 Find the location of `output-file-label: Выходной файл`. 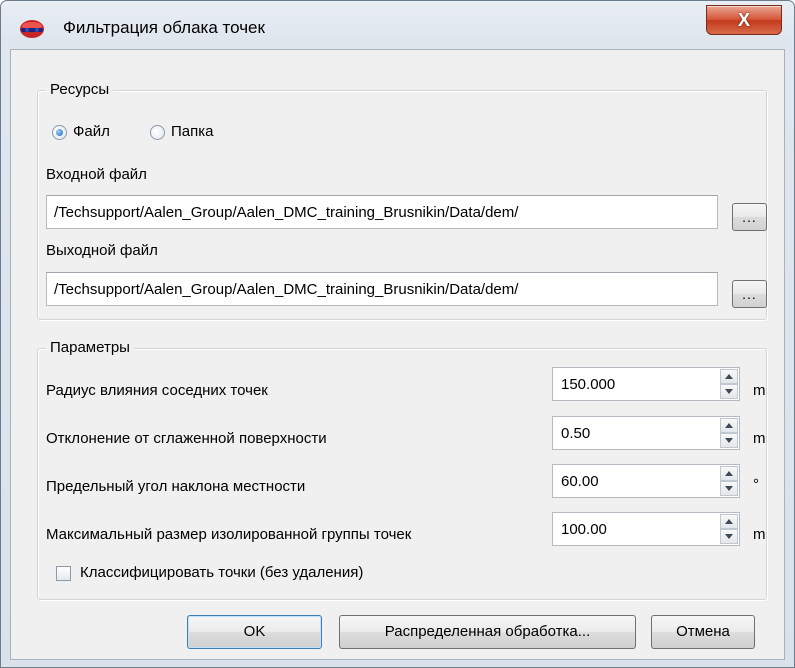

output-file-label: Выходной файл is located at coordinates (102, 250).